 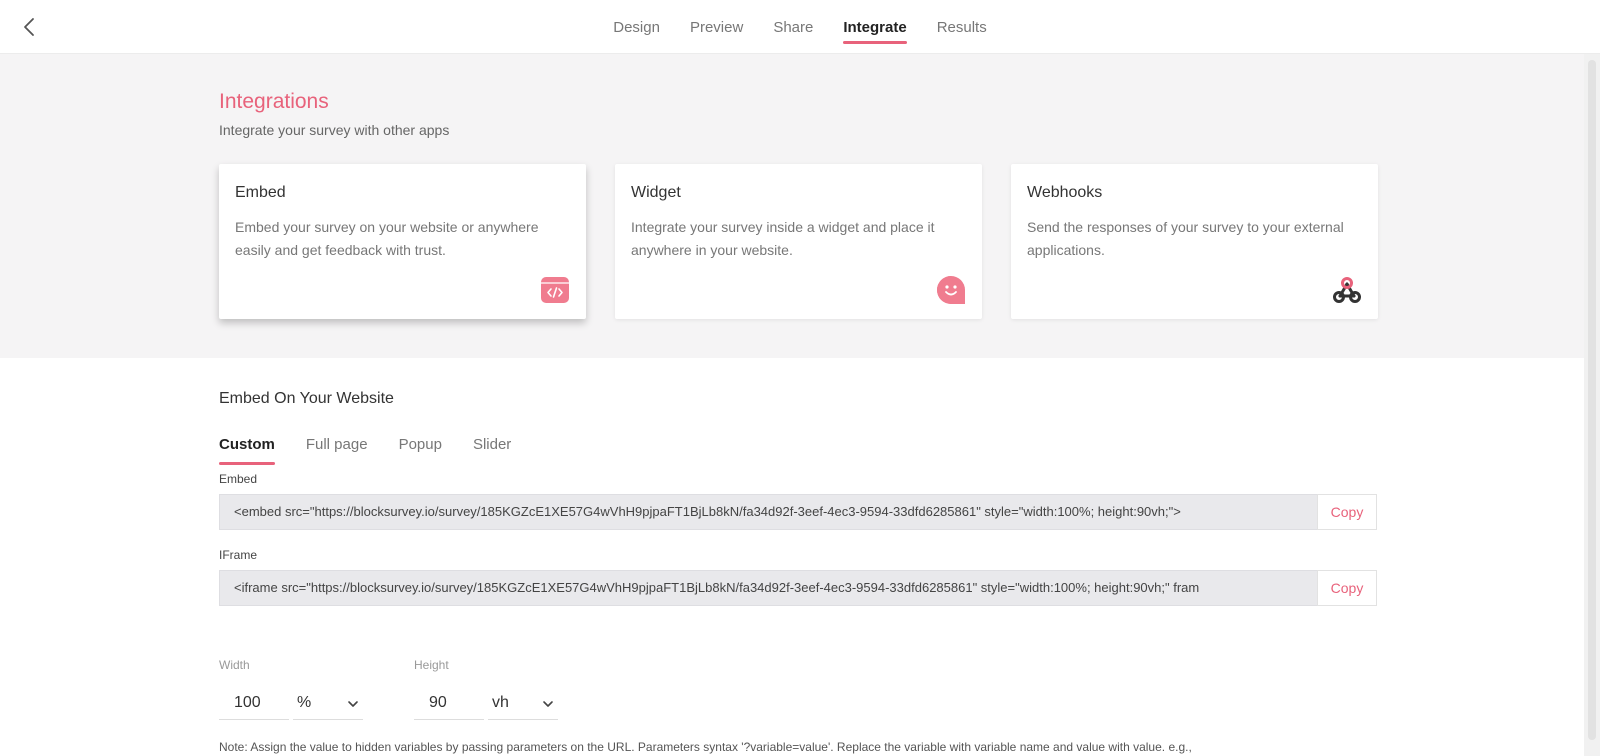 What do you see at coordinates (951, 290) in the screenshot?
I see `smiley-chat-icon` at bounding box center [951, 290].